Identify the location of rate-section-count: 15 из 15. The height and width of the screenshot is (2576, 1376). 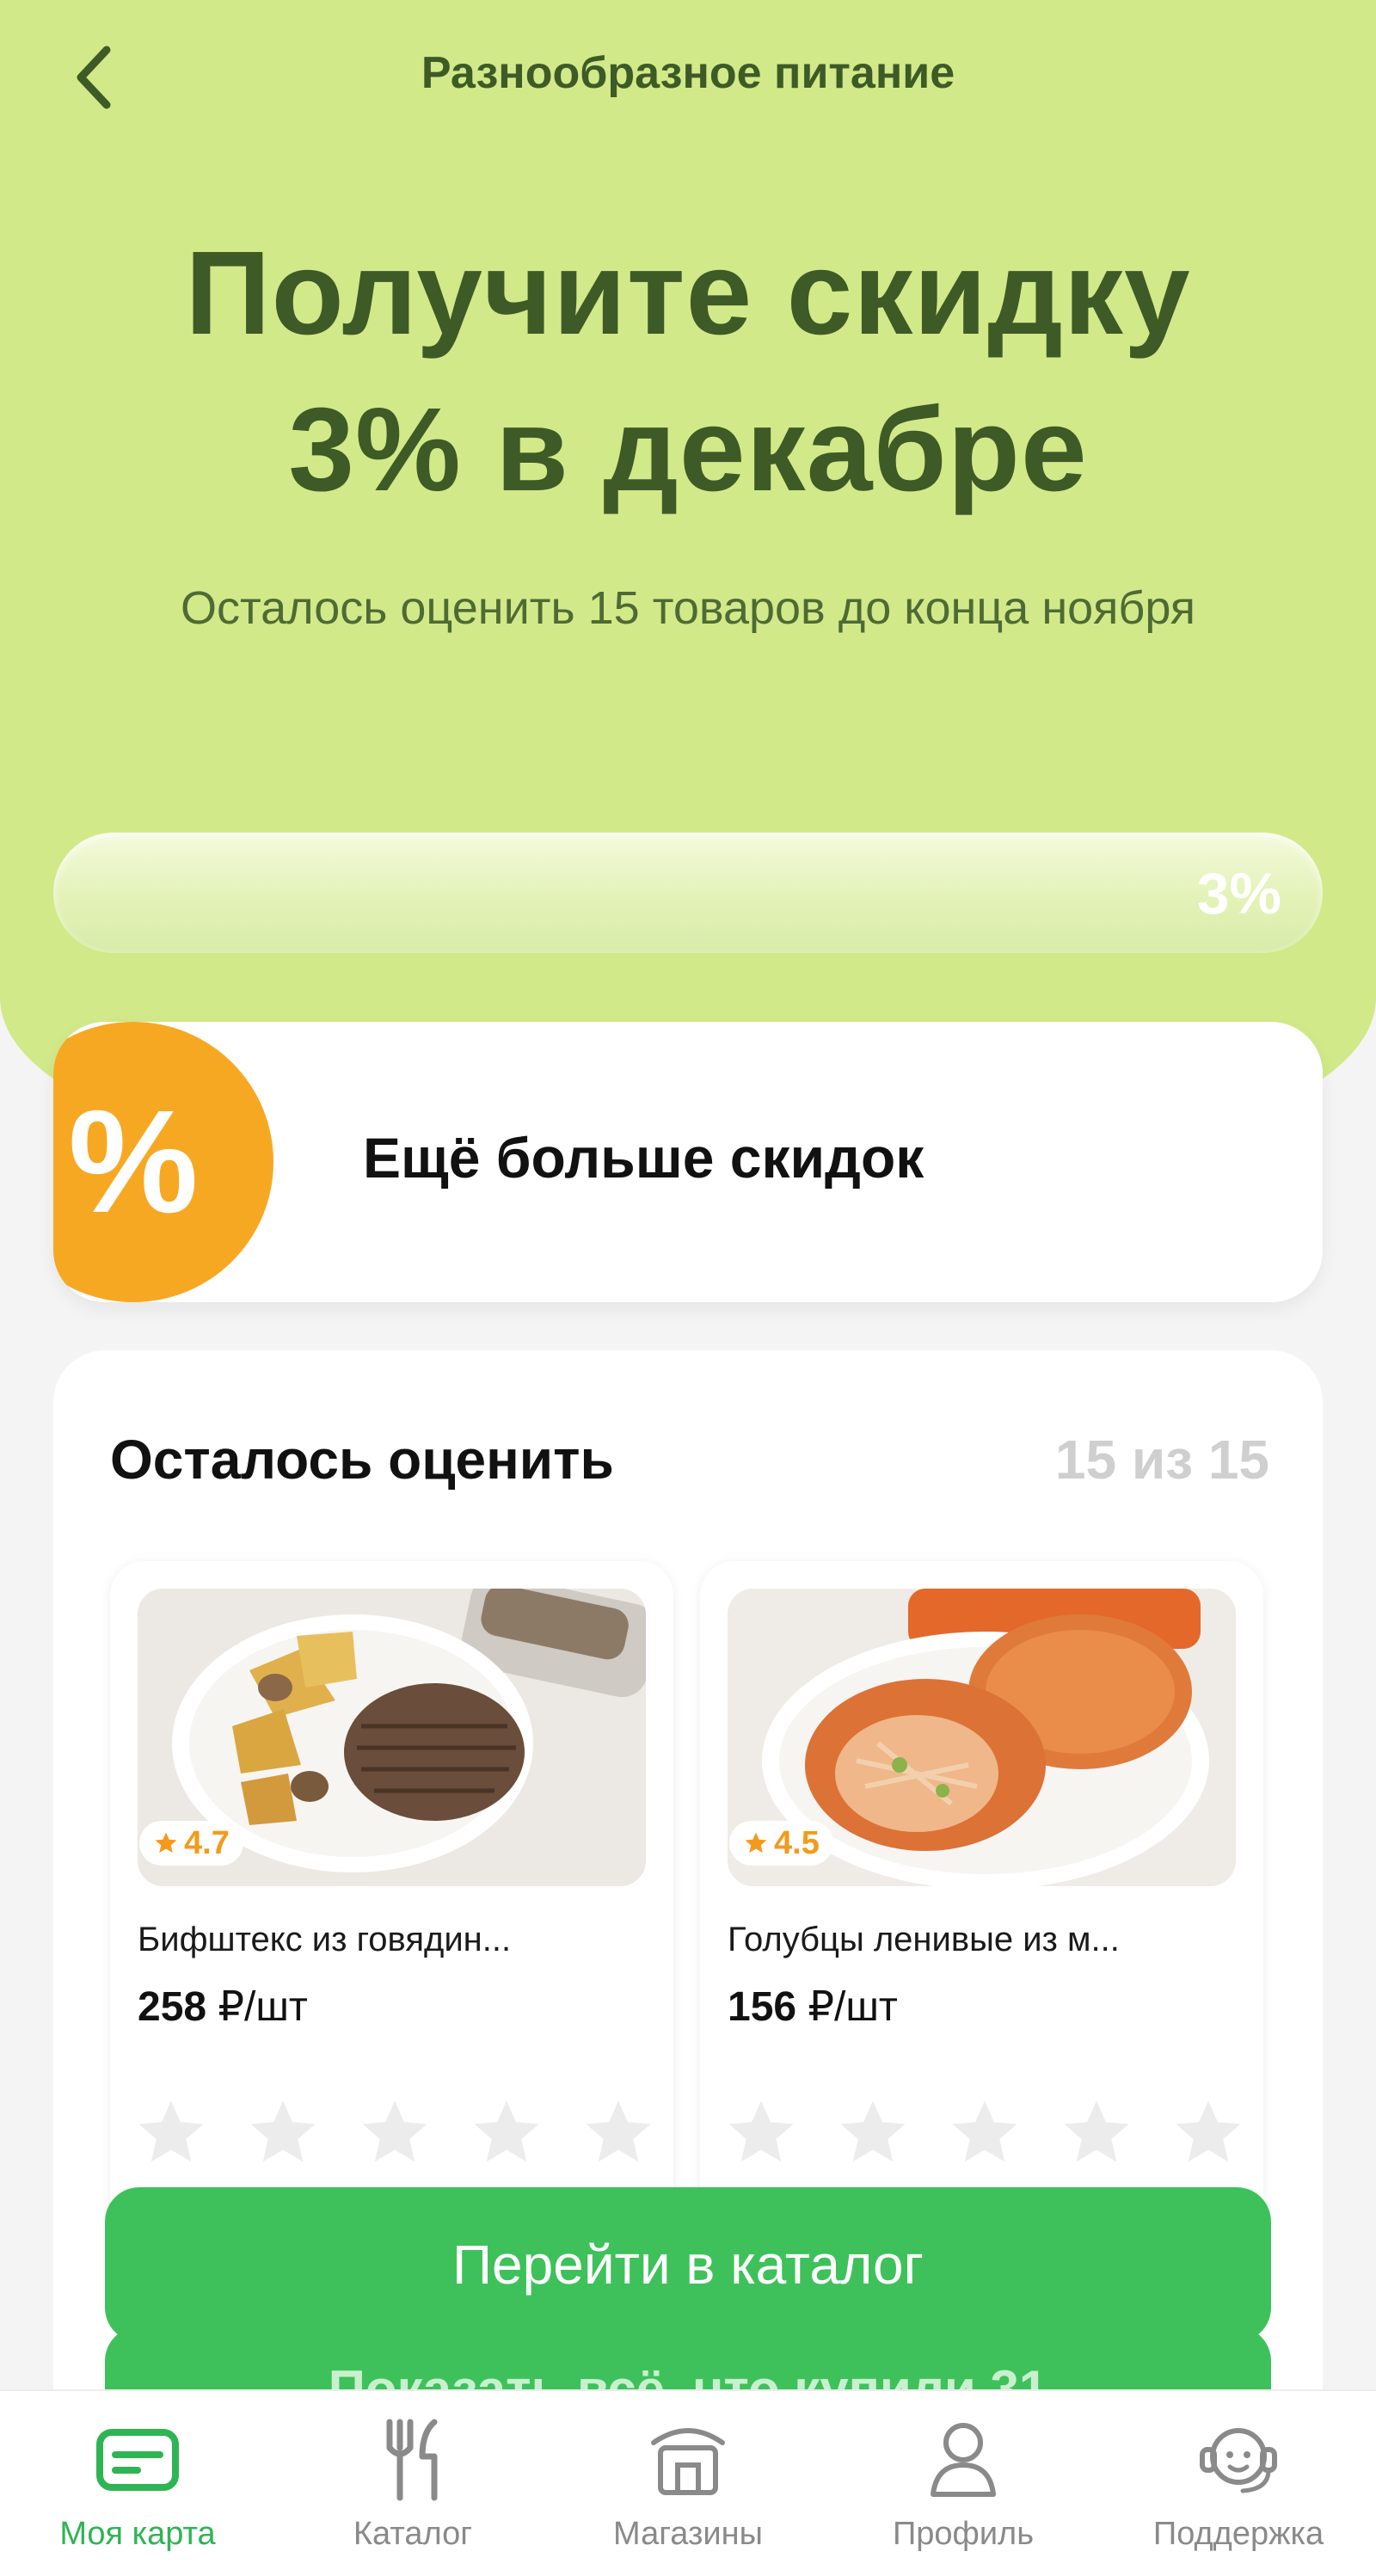
(1161, 1460).